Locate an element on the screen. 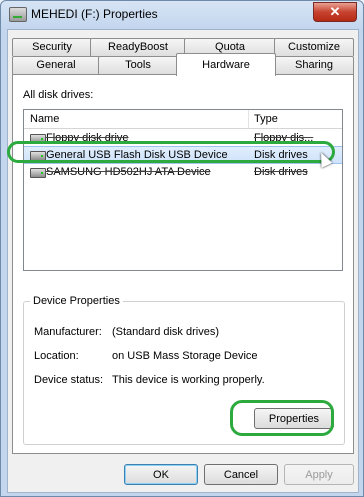 This screenshot has width=364, height=497. close-button: ✕ is located at coordinates (335, 12).